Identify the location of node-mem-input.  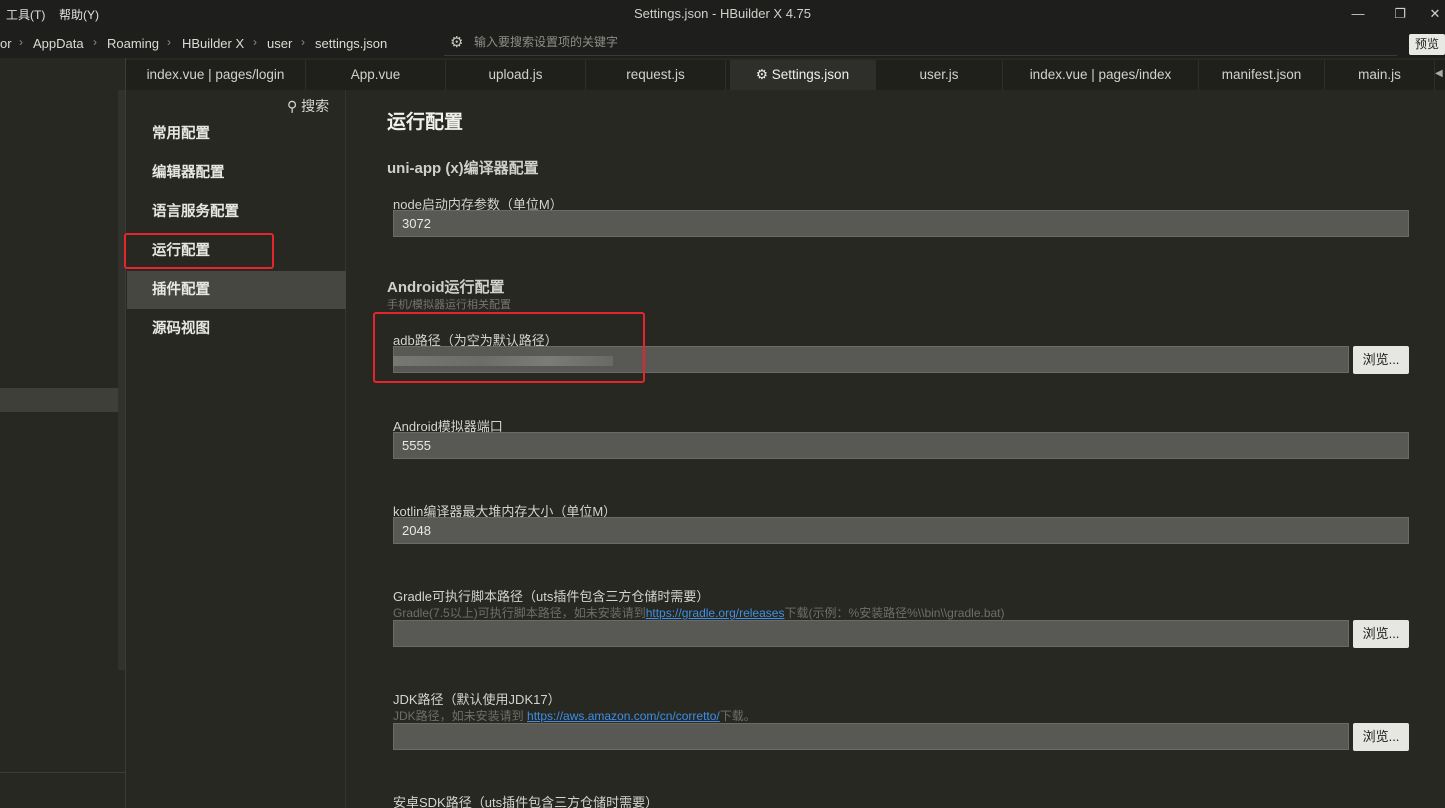
(901, 223).